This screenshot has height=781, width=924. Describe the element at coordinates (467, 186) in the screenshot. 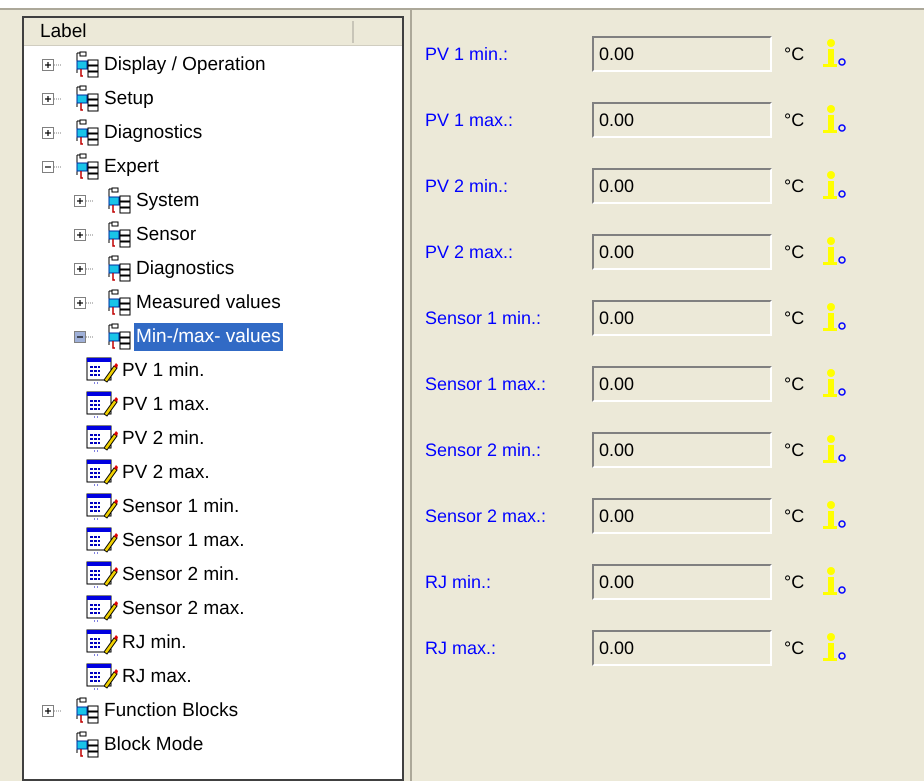

I see `field-label: PV 2 min.:` at that location.